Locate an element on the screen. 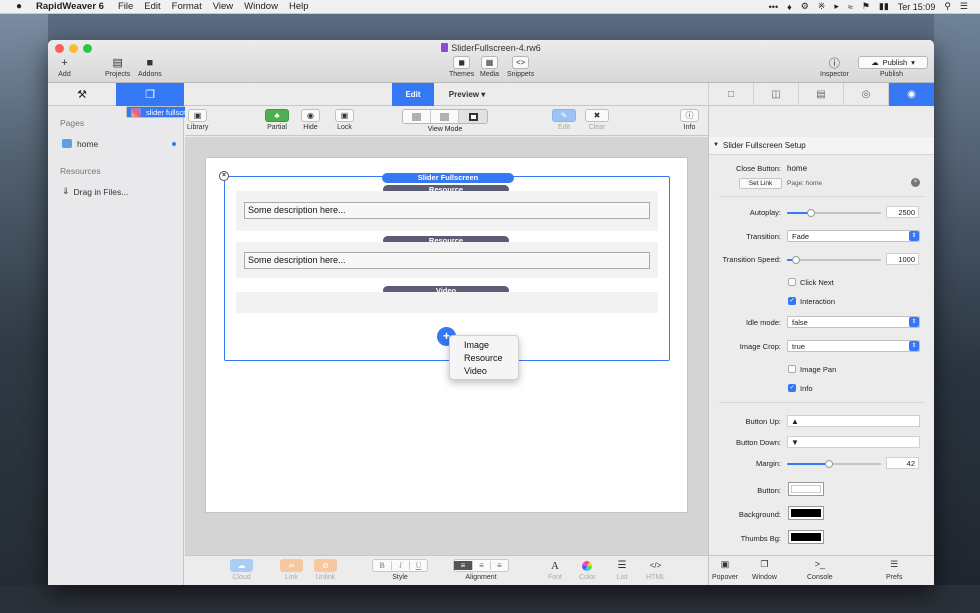 The image size is (980, 613). tab-preview: Preview ▾ is located at coordinates (467, 94).